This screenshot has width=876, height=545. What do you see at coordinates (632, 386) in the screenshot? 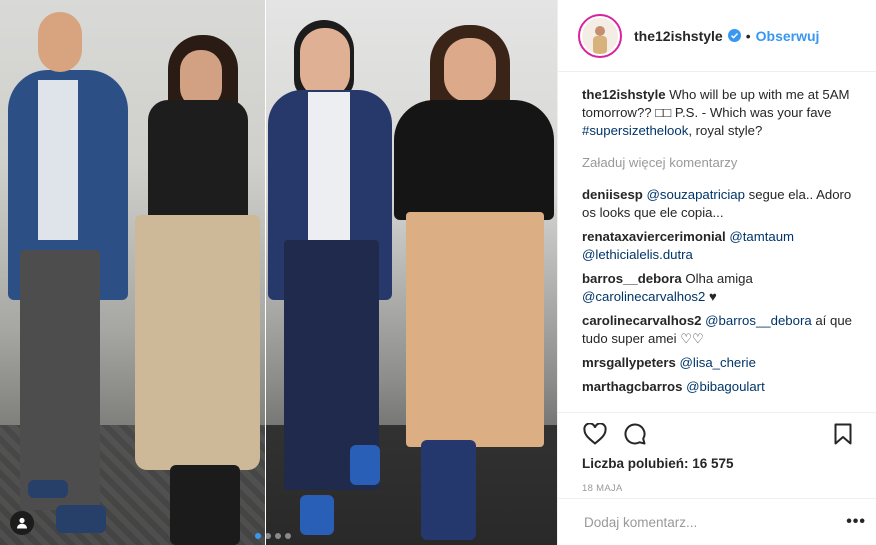
I see `comment-username: marthagcbarros` at bounding box center [632, 386].